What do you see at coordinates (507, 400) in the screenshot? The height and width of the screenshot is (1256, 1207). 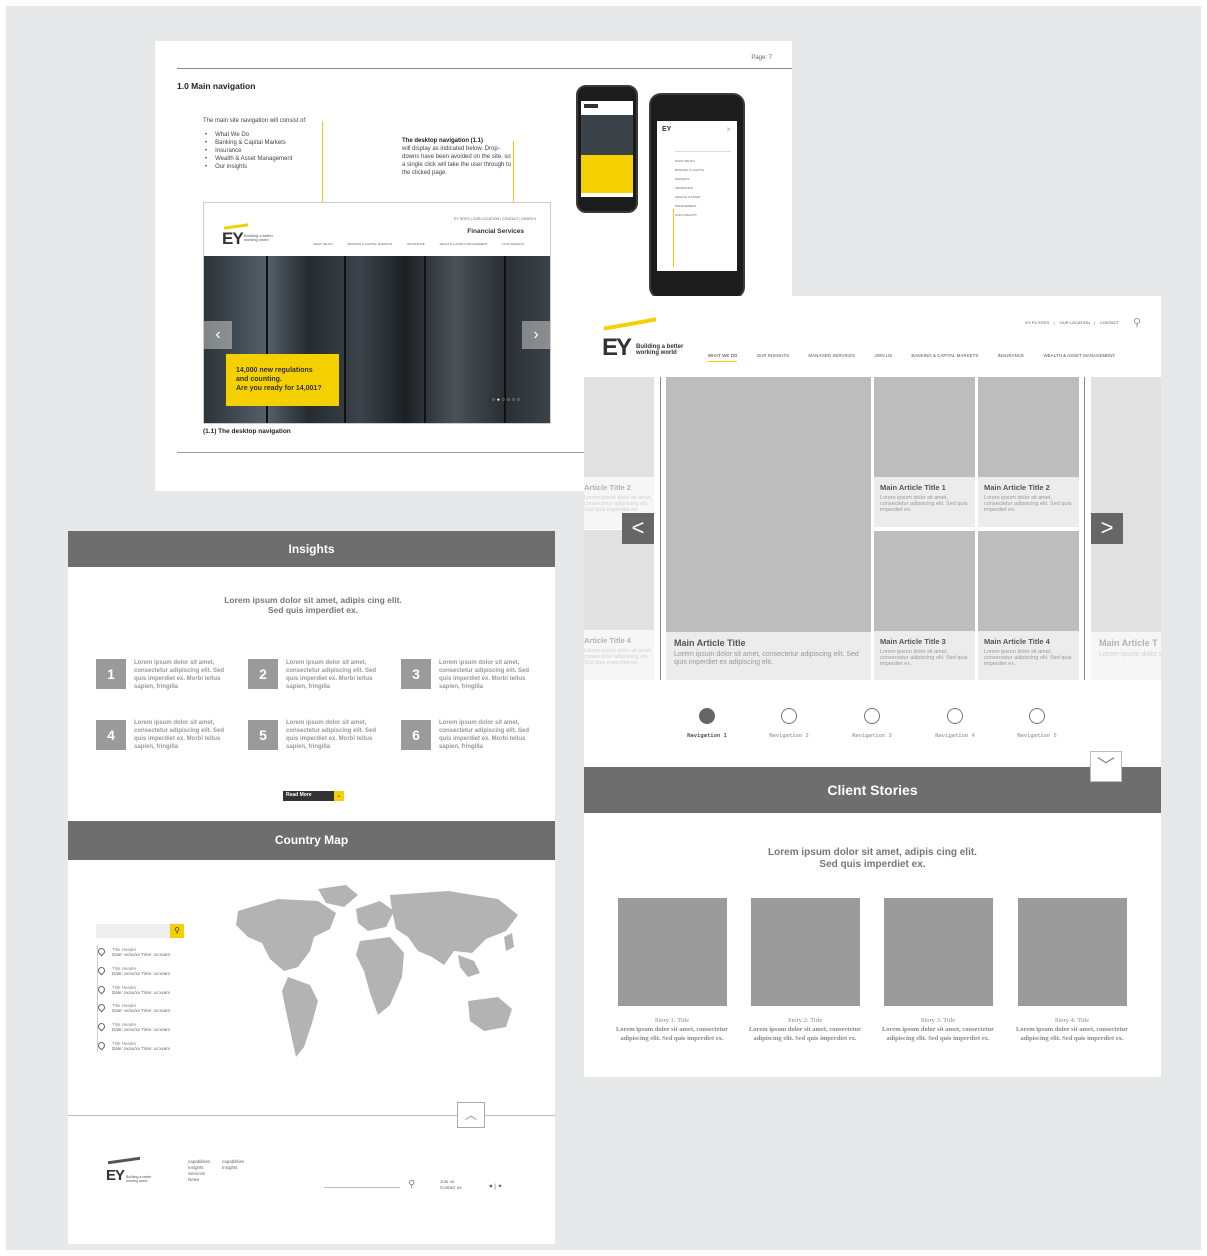 I see `mock-carousel-dots: ○●○○○○` at bounding box center [507, 400].